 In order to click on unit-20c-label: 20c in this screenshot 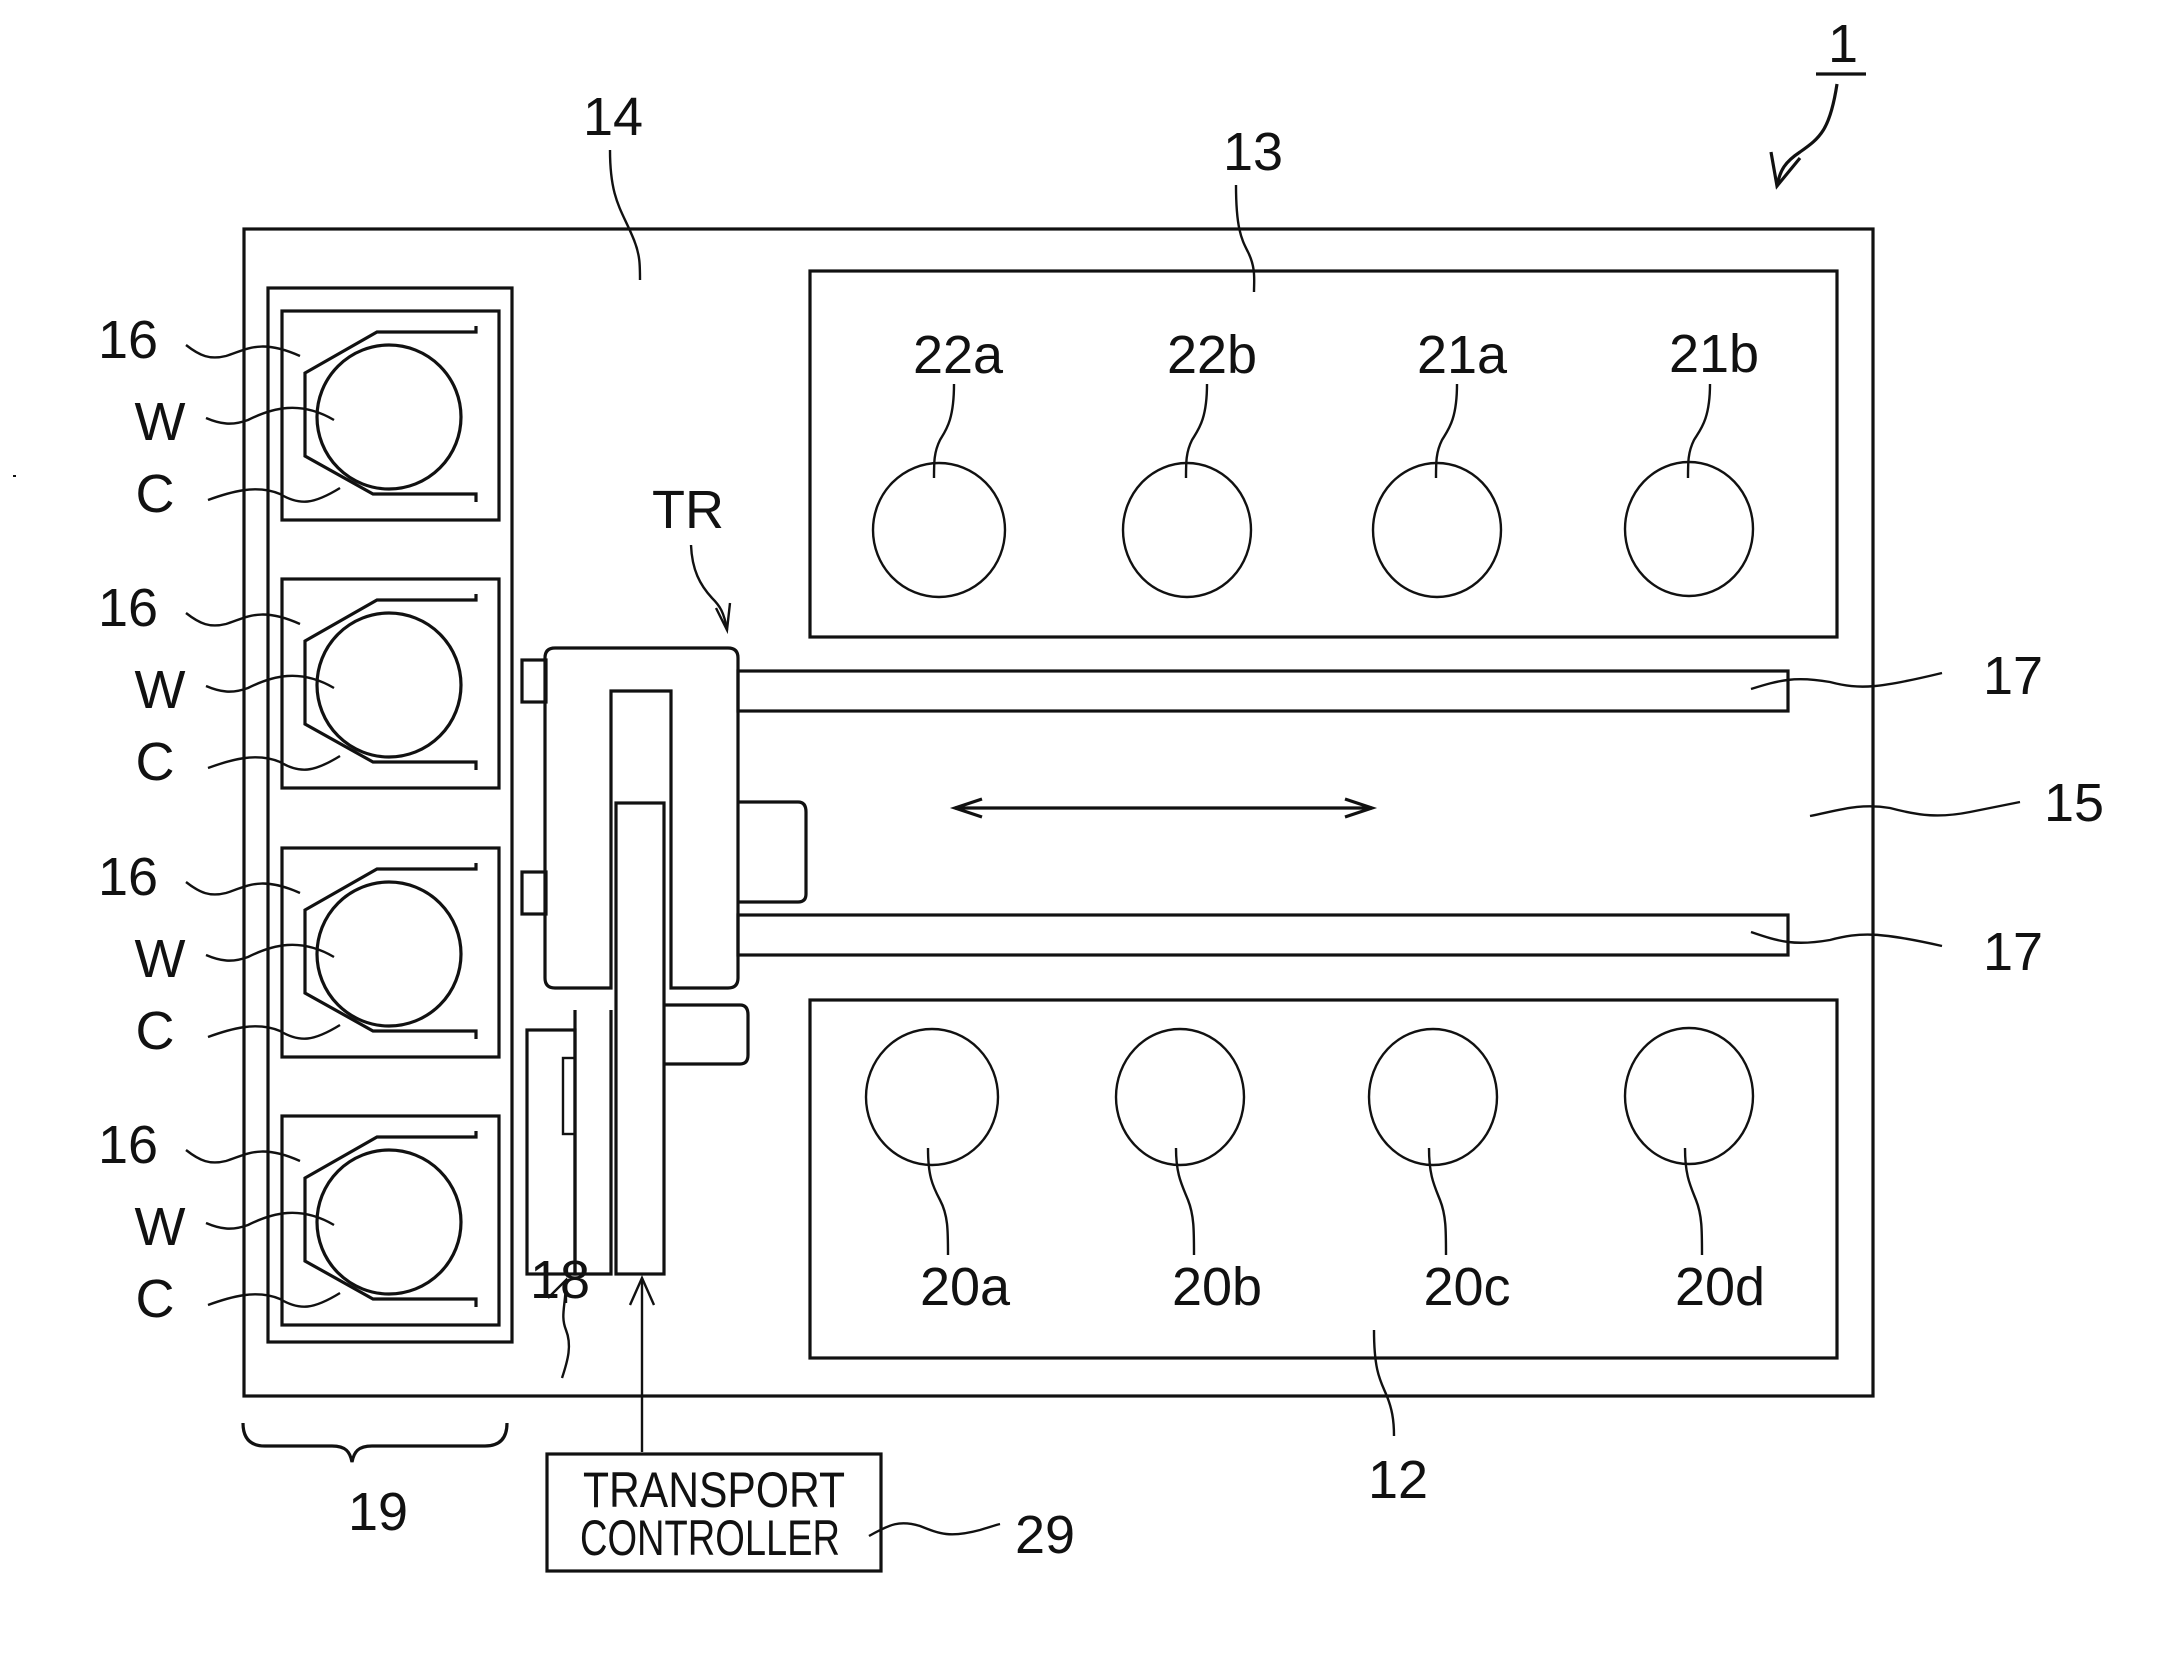, I will do `click(1466, 1287)`.